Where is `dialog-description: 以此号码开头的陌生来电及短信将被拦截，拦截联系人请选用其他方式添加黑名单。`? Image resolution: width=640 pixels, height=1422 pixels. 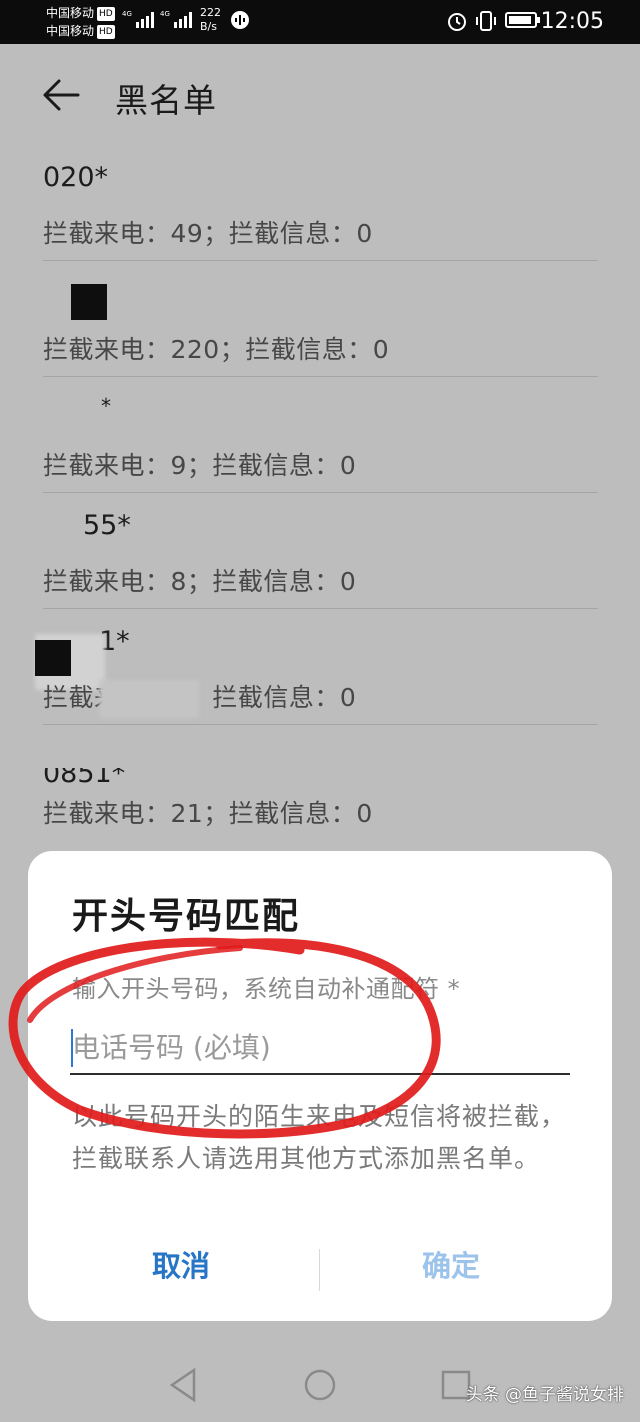
dialog-description: 以此号码开头的陌生来电及短信将被拦截，拦截联系人请选用其他方式添加黑名单。 is located at coordinates (319, 1137).